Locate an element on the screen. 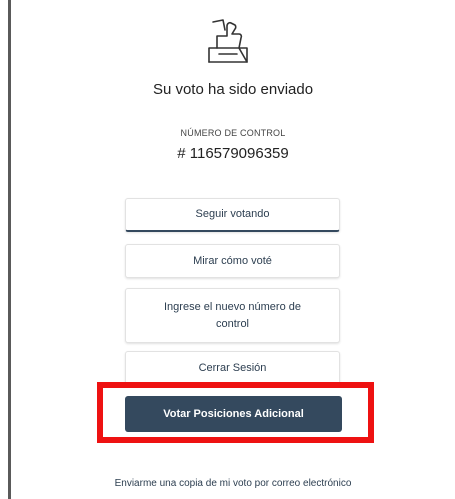  ballot-box-icon is located at coordinates (228, 41).